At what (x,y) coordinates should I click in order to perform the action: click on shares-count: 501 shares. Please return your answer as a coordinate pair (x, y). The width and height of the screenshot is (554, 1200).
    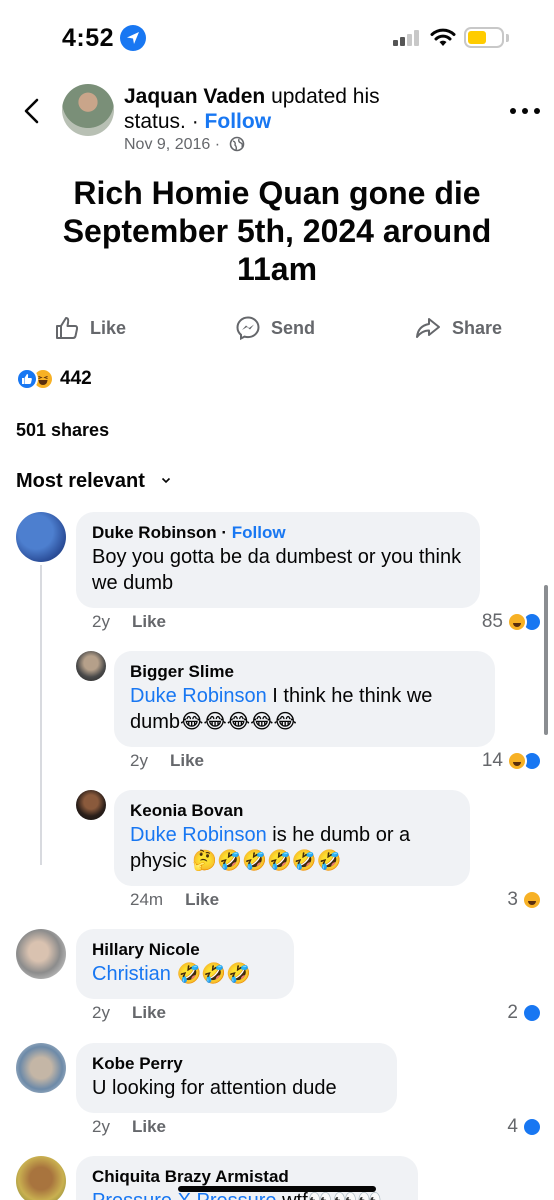
    Looking at the image, I should click on (62, 430).